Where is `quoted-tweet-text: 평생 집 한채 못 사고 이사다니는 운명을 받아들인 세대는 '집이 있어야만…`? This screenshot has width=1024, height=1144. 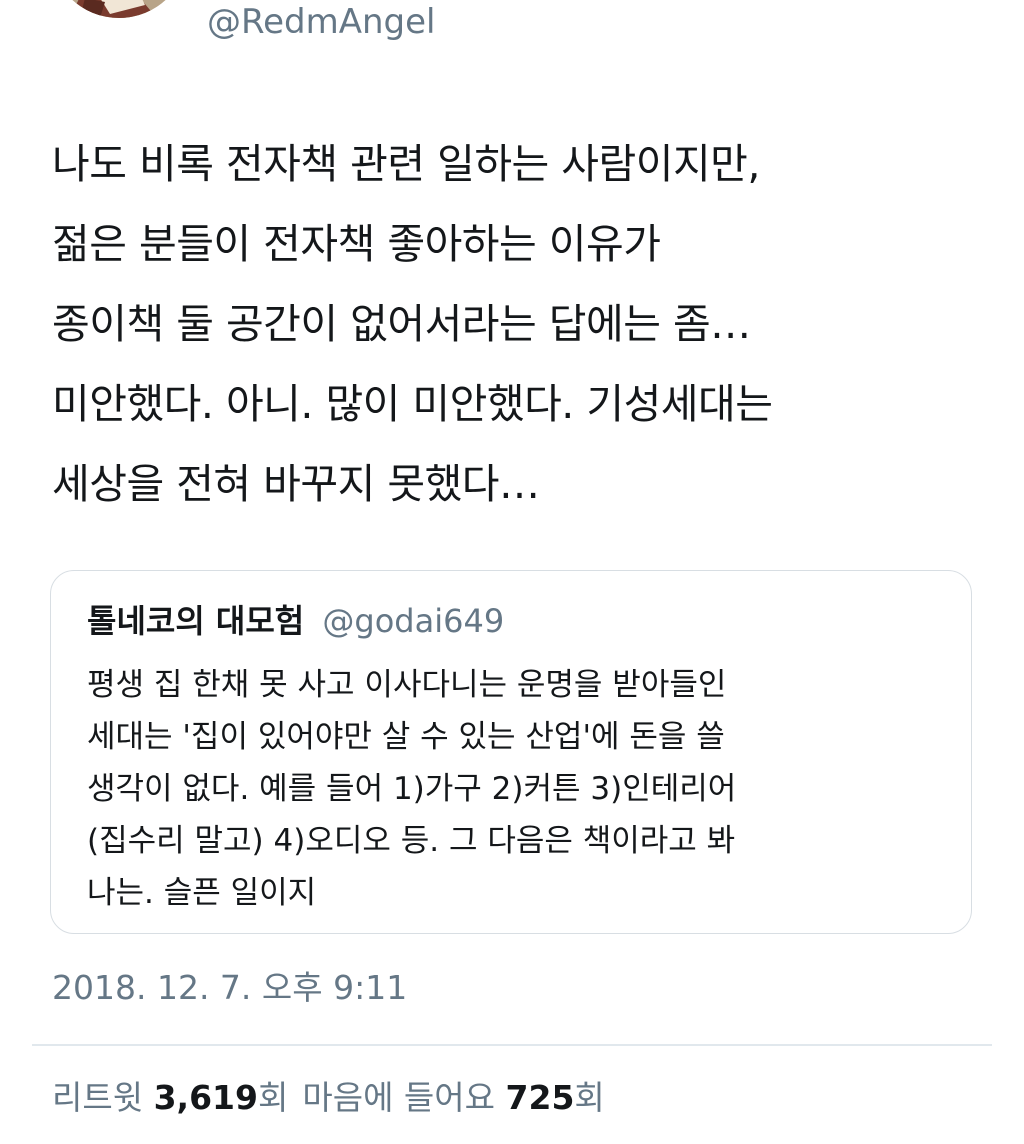 quoted-tweet-text: 평생 집 한채 못 사고 이사다니는 운명을 받아들인 세대는 '집이 있어야만… is located at coordinates (412, 789).